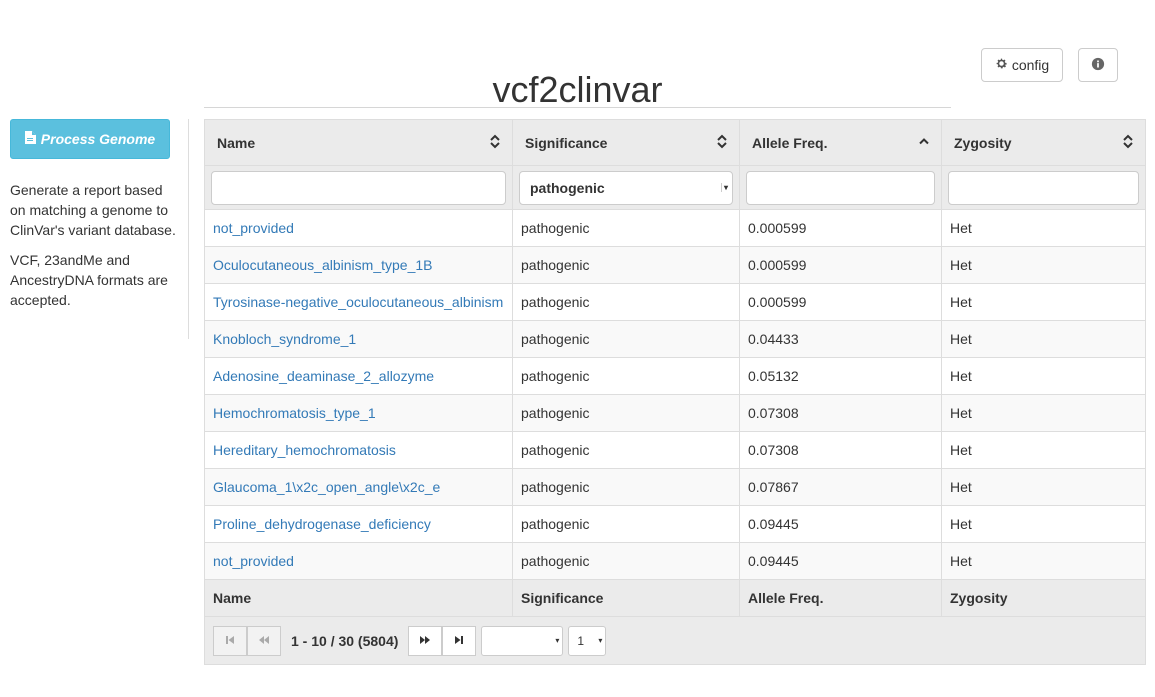  I want to click on first-page-button, so click(230, 640).